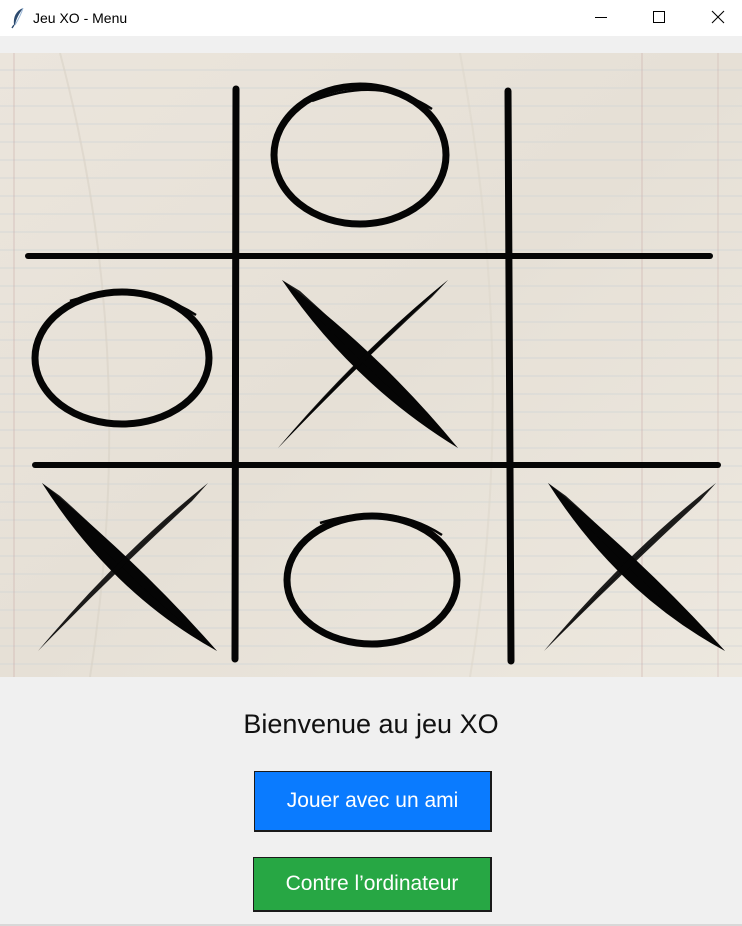  What do you see at coordinates (371, 724) in the screenshot?
I see `welcome-heading: Bienvenue au jeu XO` at bounding box center [371, 724].